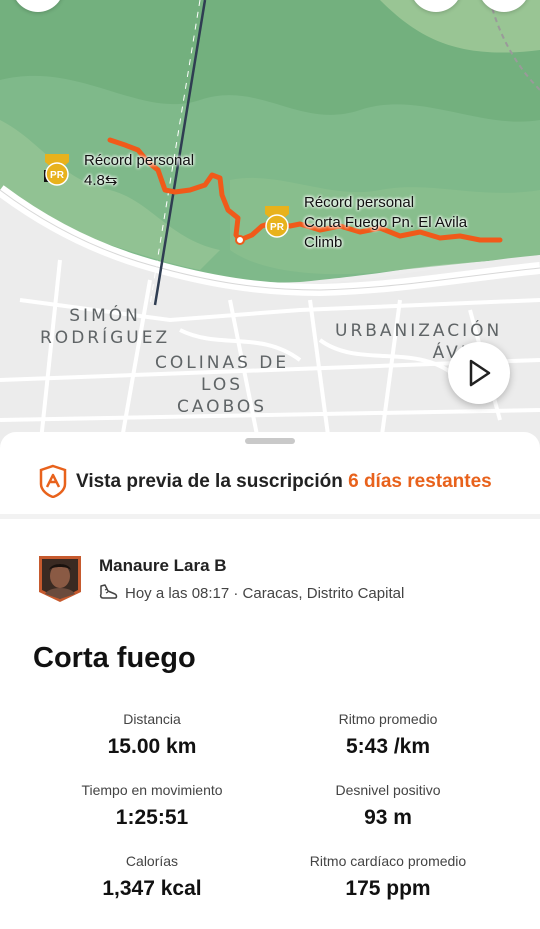  What do you see at coordinates (60, 579) in the screenshot?
I see `avatar` at bounding box center [60, 579].